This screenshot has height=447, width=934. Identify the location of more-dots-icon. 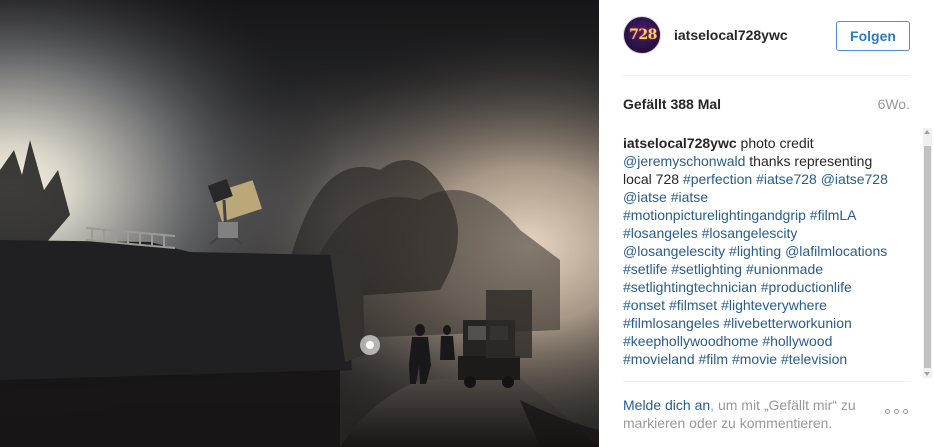
(887, 411).